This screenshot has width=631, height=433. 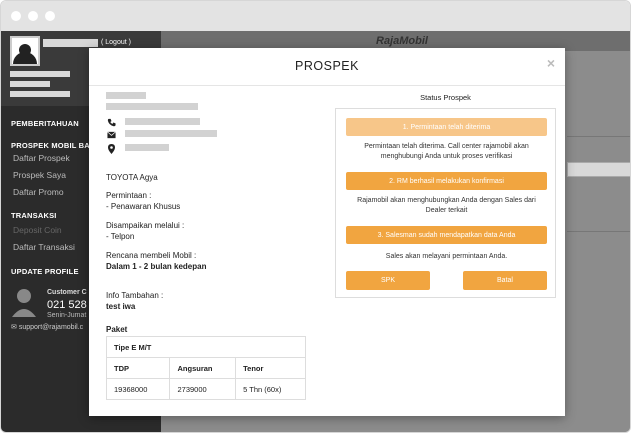 What do you see at coordinates (16, 16) in the screenshot?
I see `window-control-close` at bounding box center [16, 16].